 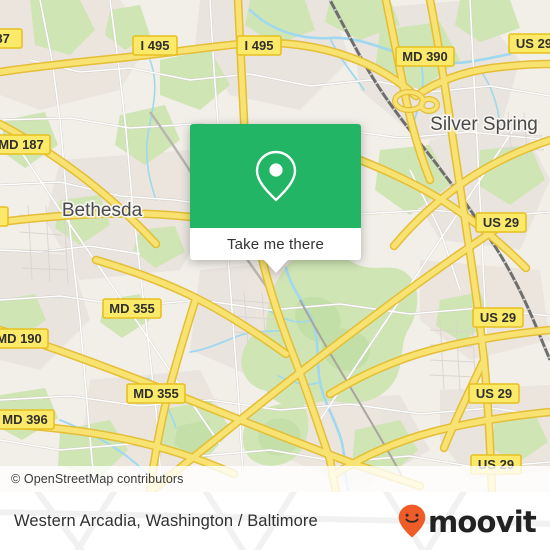 I want to click on moovit-wordmark: moovit, so click(x=482, y=521).